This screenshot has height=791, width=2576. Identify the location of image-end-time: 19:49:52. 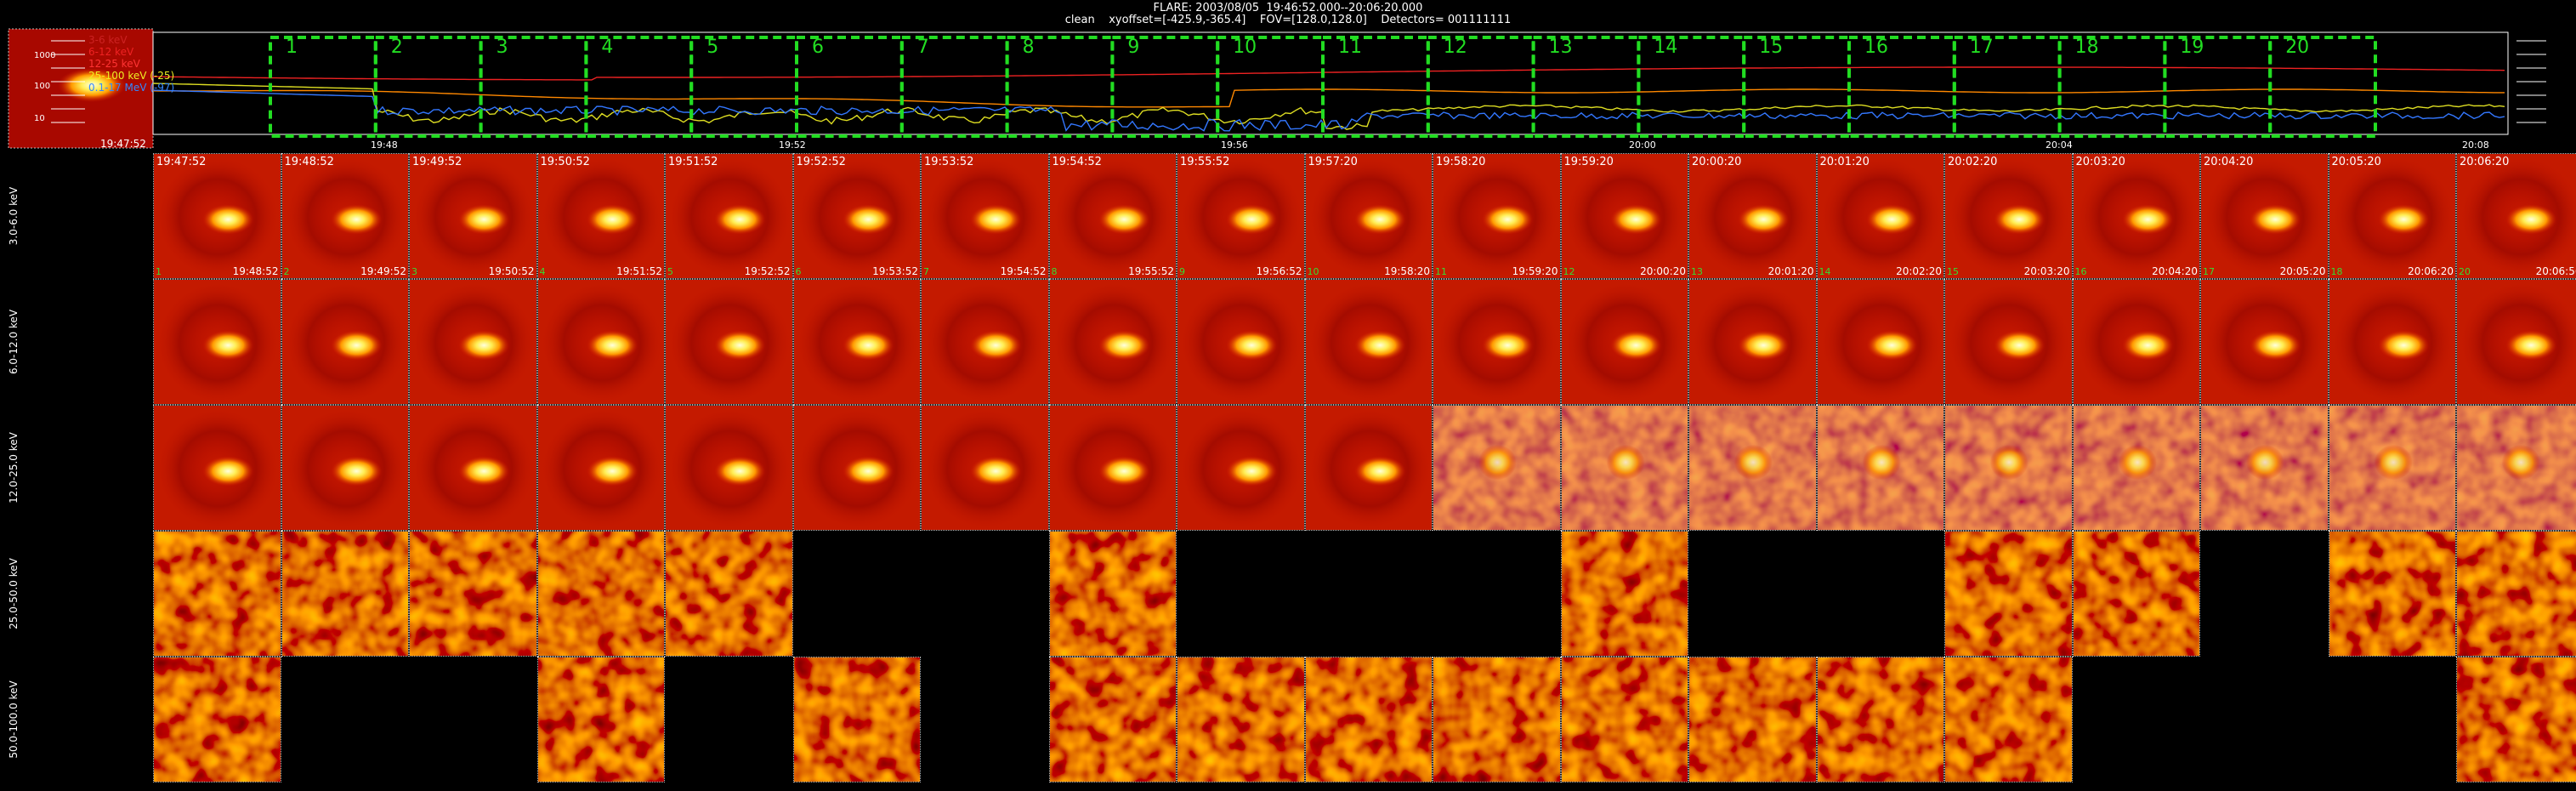
(383, 271).